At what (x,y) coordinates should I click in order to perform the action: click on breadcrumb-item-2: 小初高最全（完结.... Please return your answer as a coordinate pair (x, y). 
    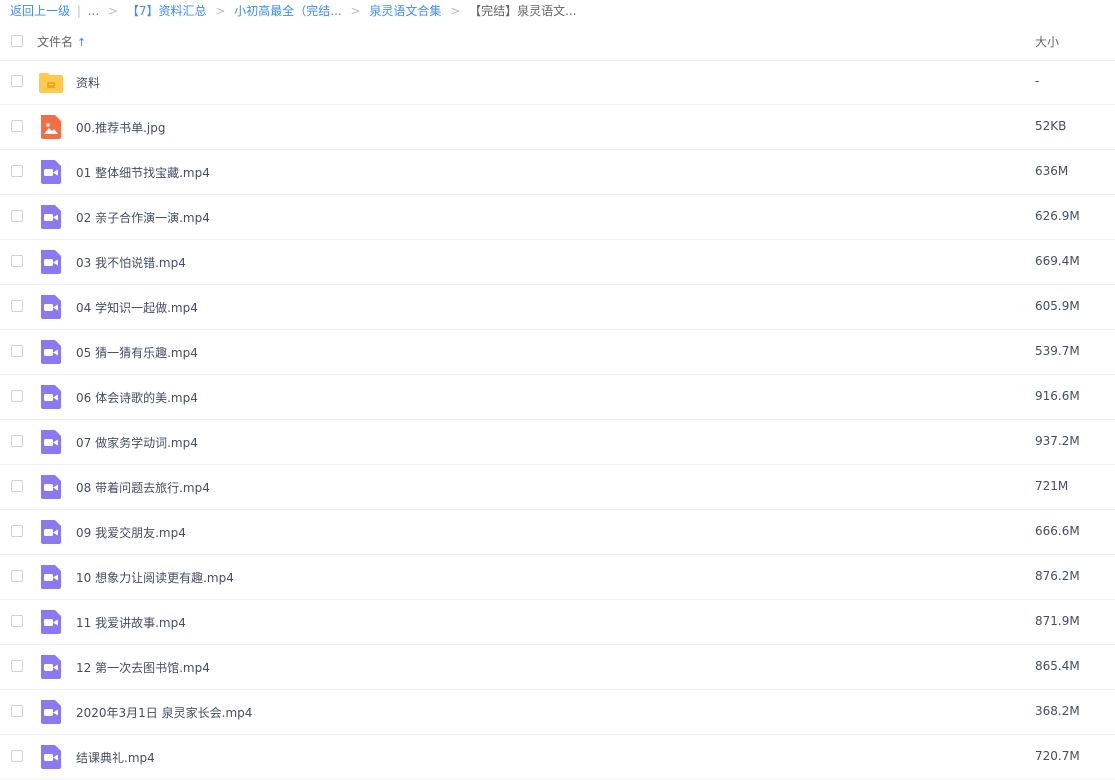
    Looking at the image, I should click on (287, 11).